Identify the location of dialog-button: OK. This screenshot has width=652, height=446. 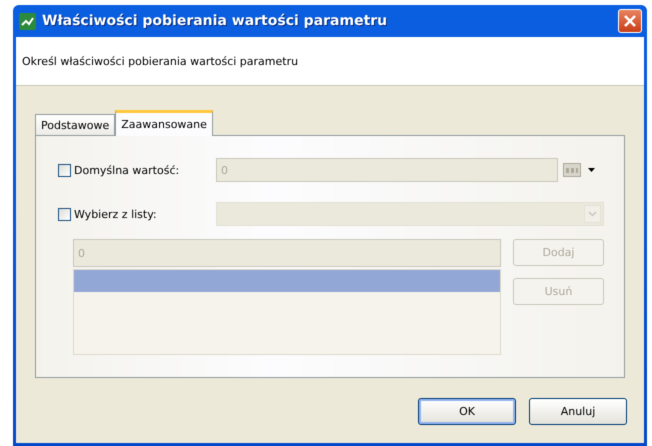
(467, 411).